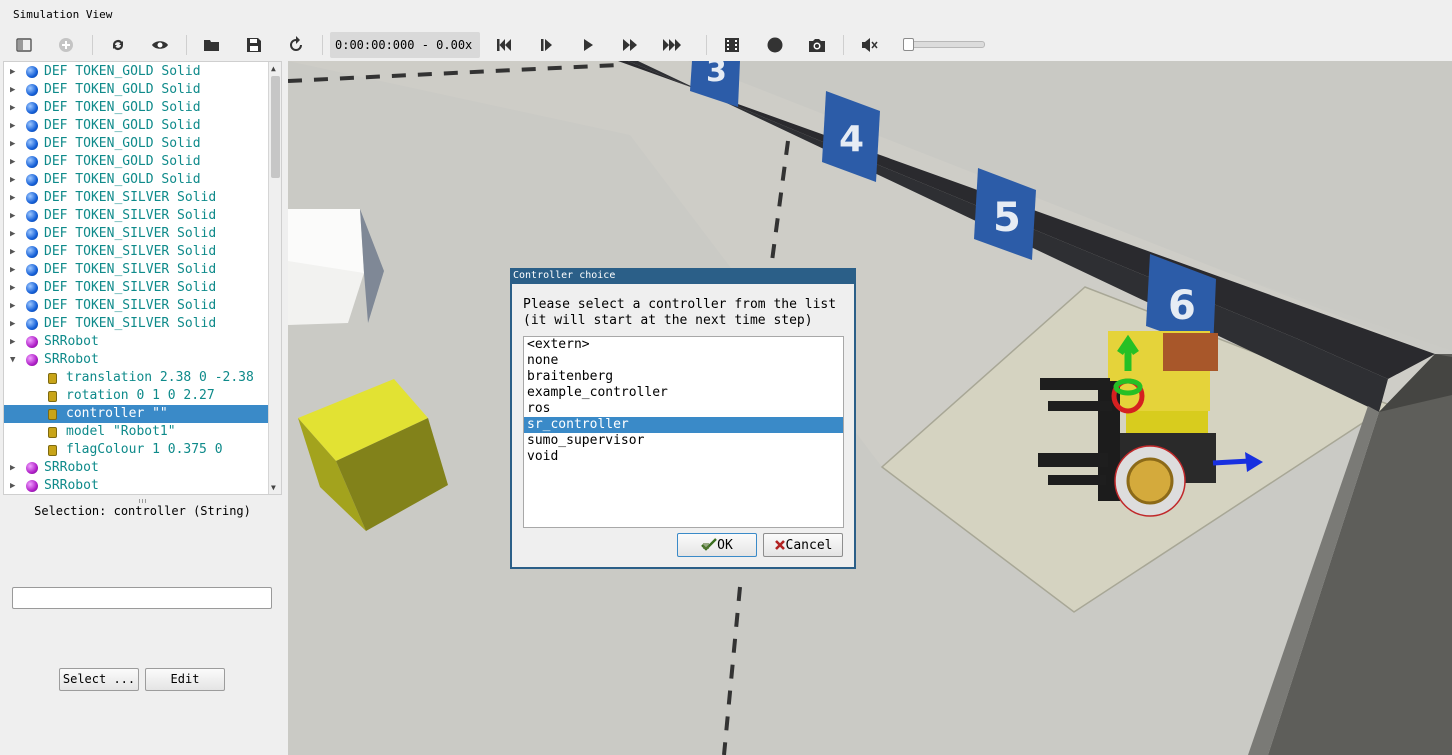 This screenshot has height=755, width=1452. I want to click on scroll-up-icon: ▲, so click(273, 68).